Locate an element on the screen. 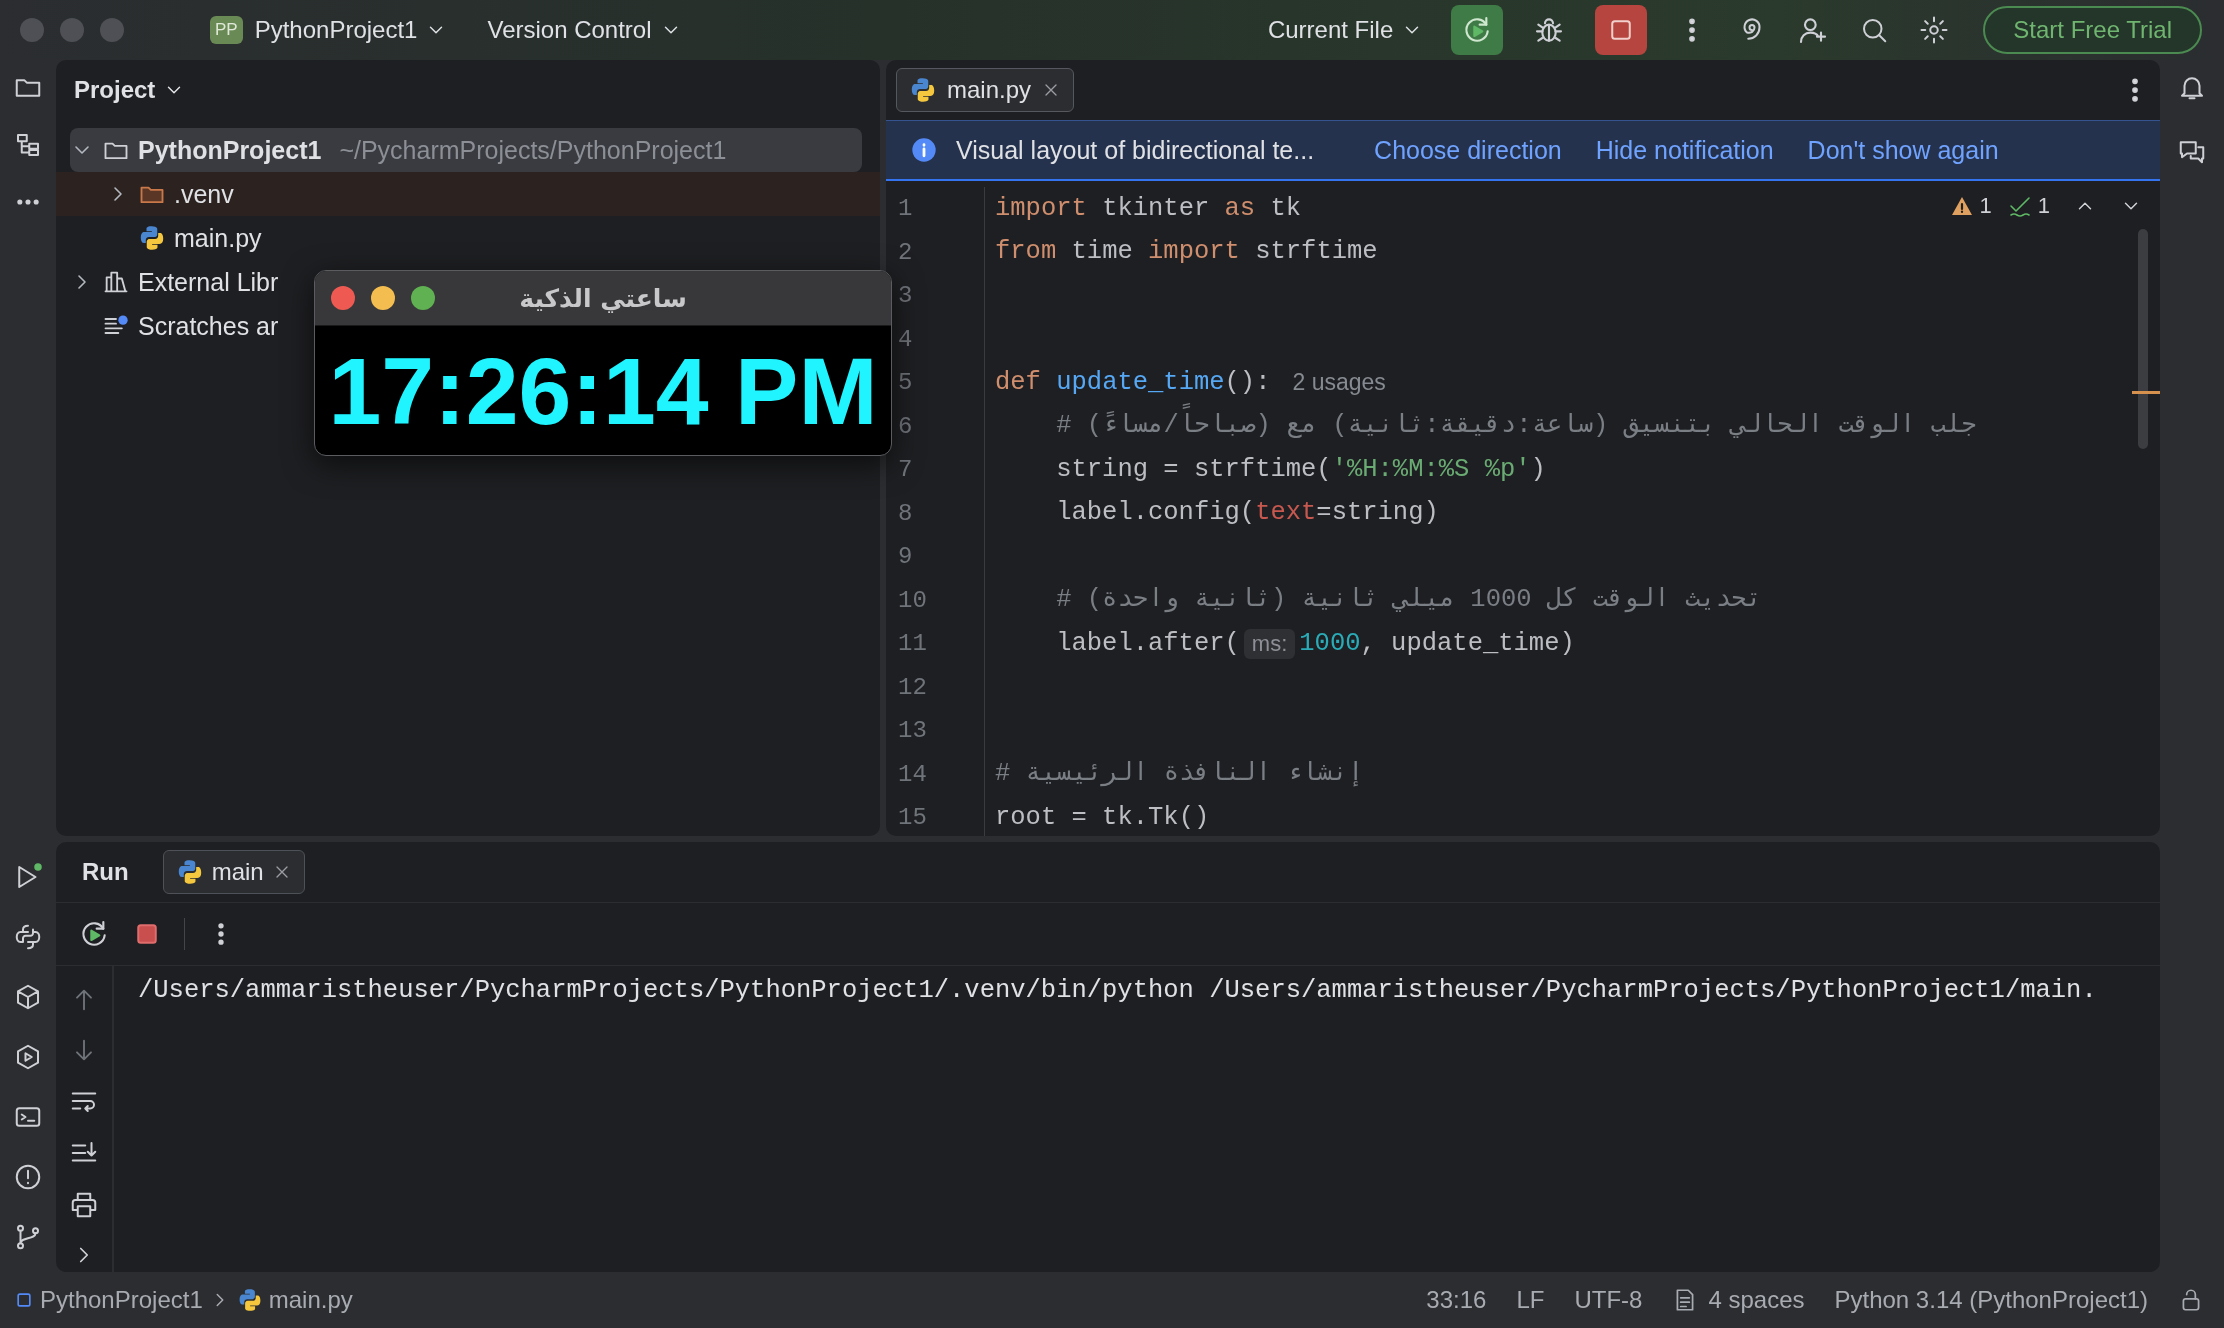 This screenshot has height=1328, width=2224. start-trial-button: Start Free Trial is located at coordinates (2092, 30).